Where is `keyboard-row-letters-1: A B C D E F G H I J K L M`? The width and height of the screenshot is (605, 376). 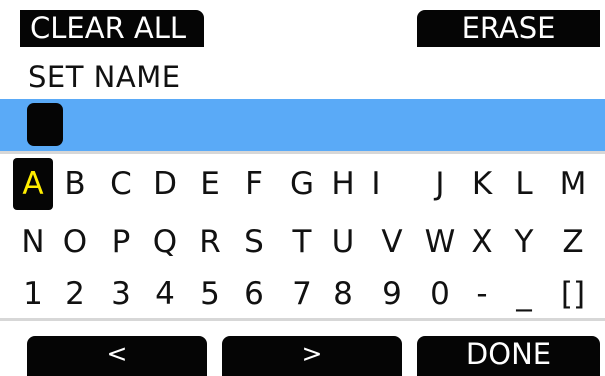
keyboard-row-letters-1: A B C D E F G H I J K L M is located at coordinates (302, 184).